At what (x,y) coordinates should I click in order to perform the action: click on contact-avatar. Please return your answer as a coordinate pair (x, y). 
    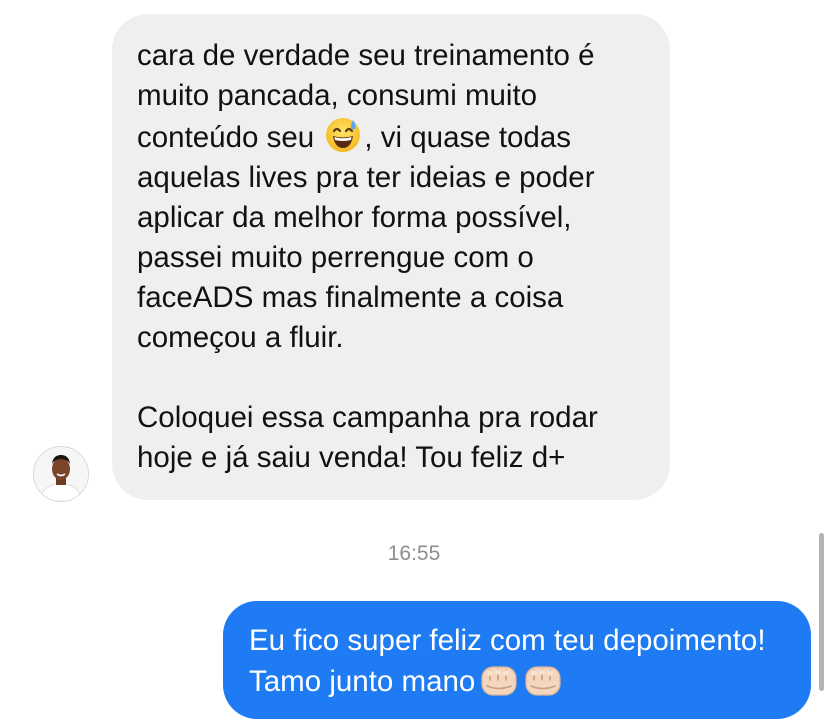
    Looking at the image, I should click on (61, 474).